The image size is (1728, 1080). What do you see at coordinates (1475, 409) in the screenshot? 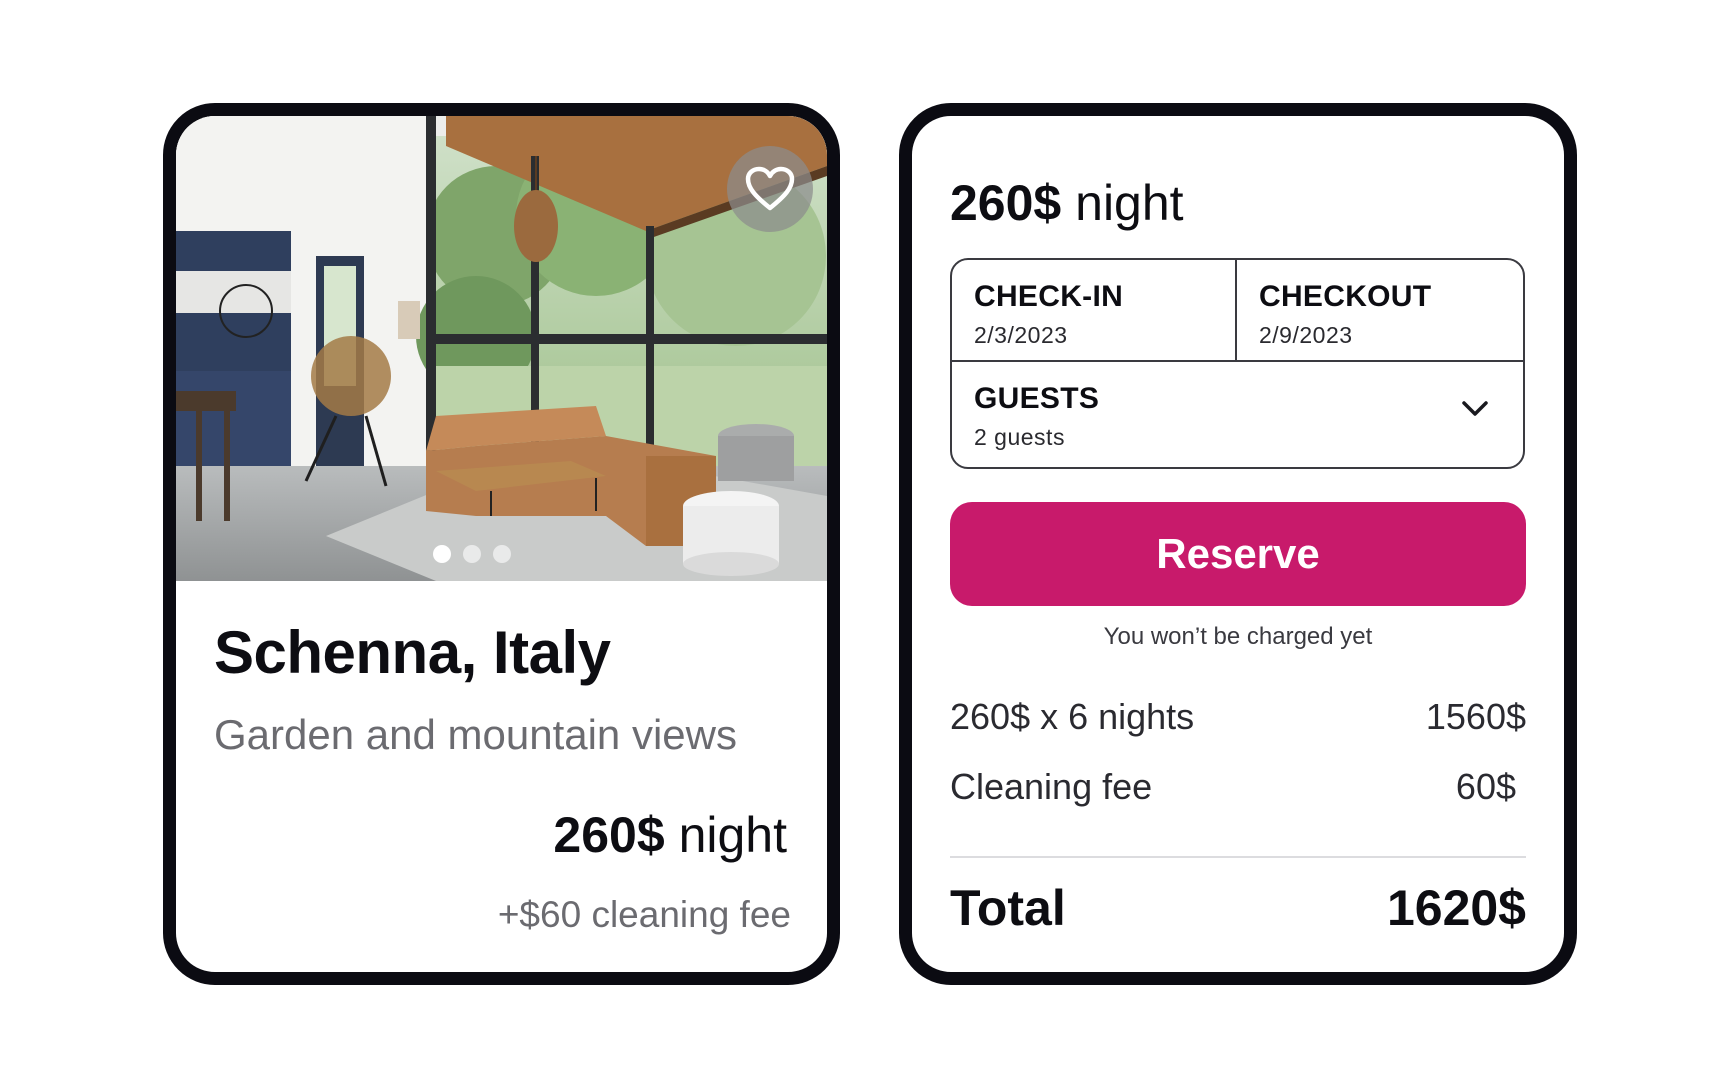
I see `chevron-down-icon` at bounding box center [1475, 409].